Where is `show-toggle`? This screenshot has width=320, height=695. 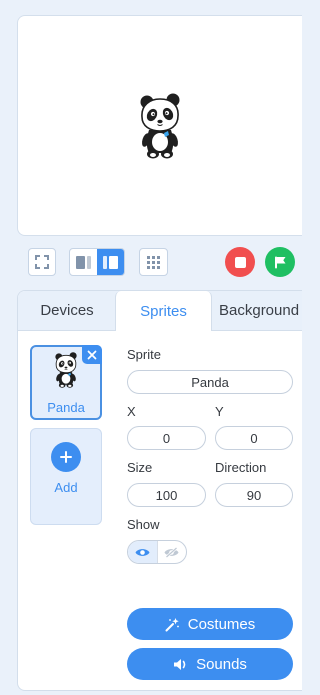
show-toggle is located at coordinates (157, 552).